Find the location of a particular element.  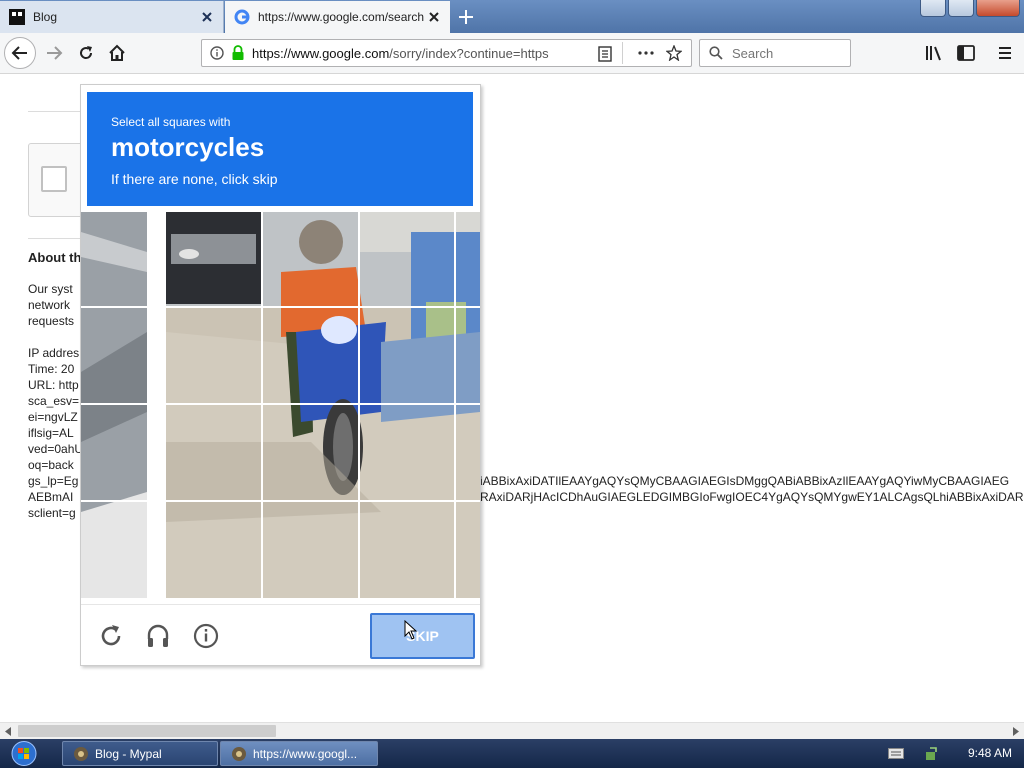

maximize-button is located at coordinates (961, 8).